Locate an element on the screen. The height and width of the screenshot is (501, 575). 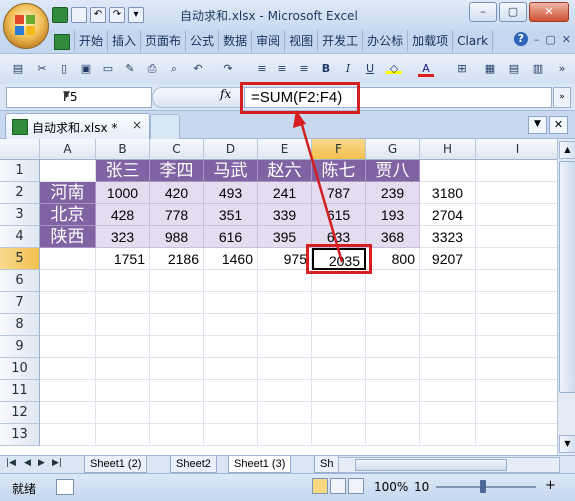
document-close-icon: ✕ is located at coordinates (558, 125).